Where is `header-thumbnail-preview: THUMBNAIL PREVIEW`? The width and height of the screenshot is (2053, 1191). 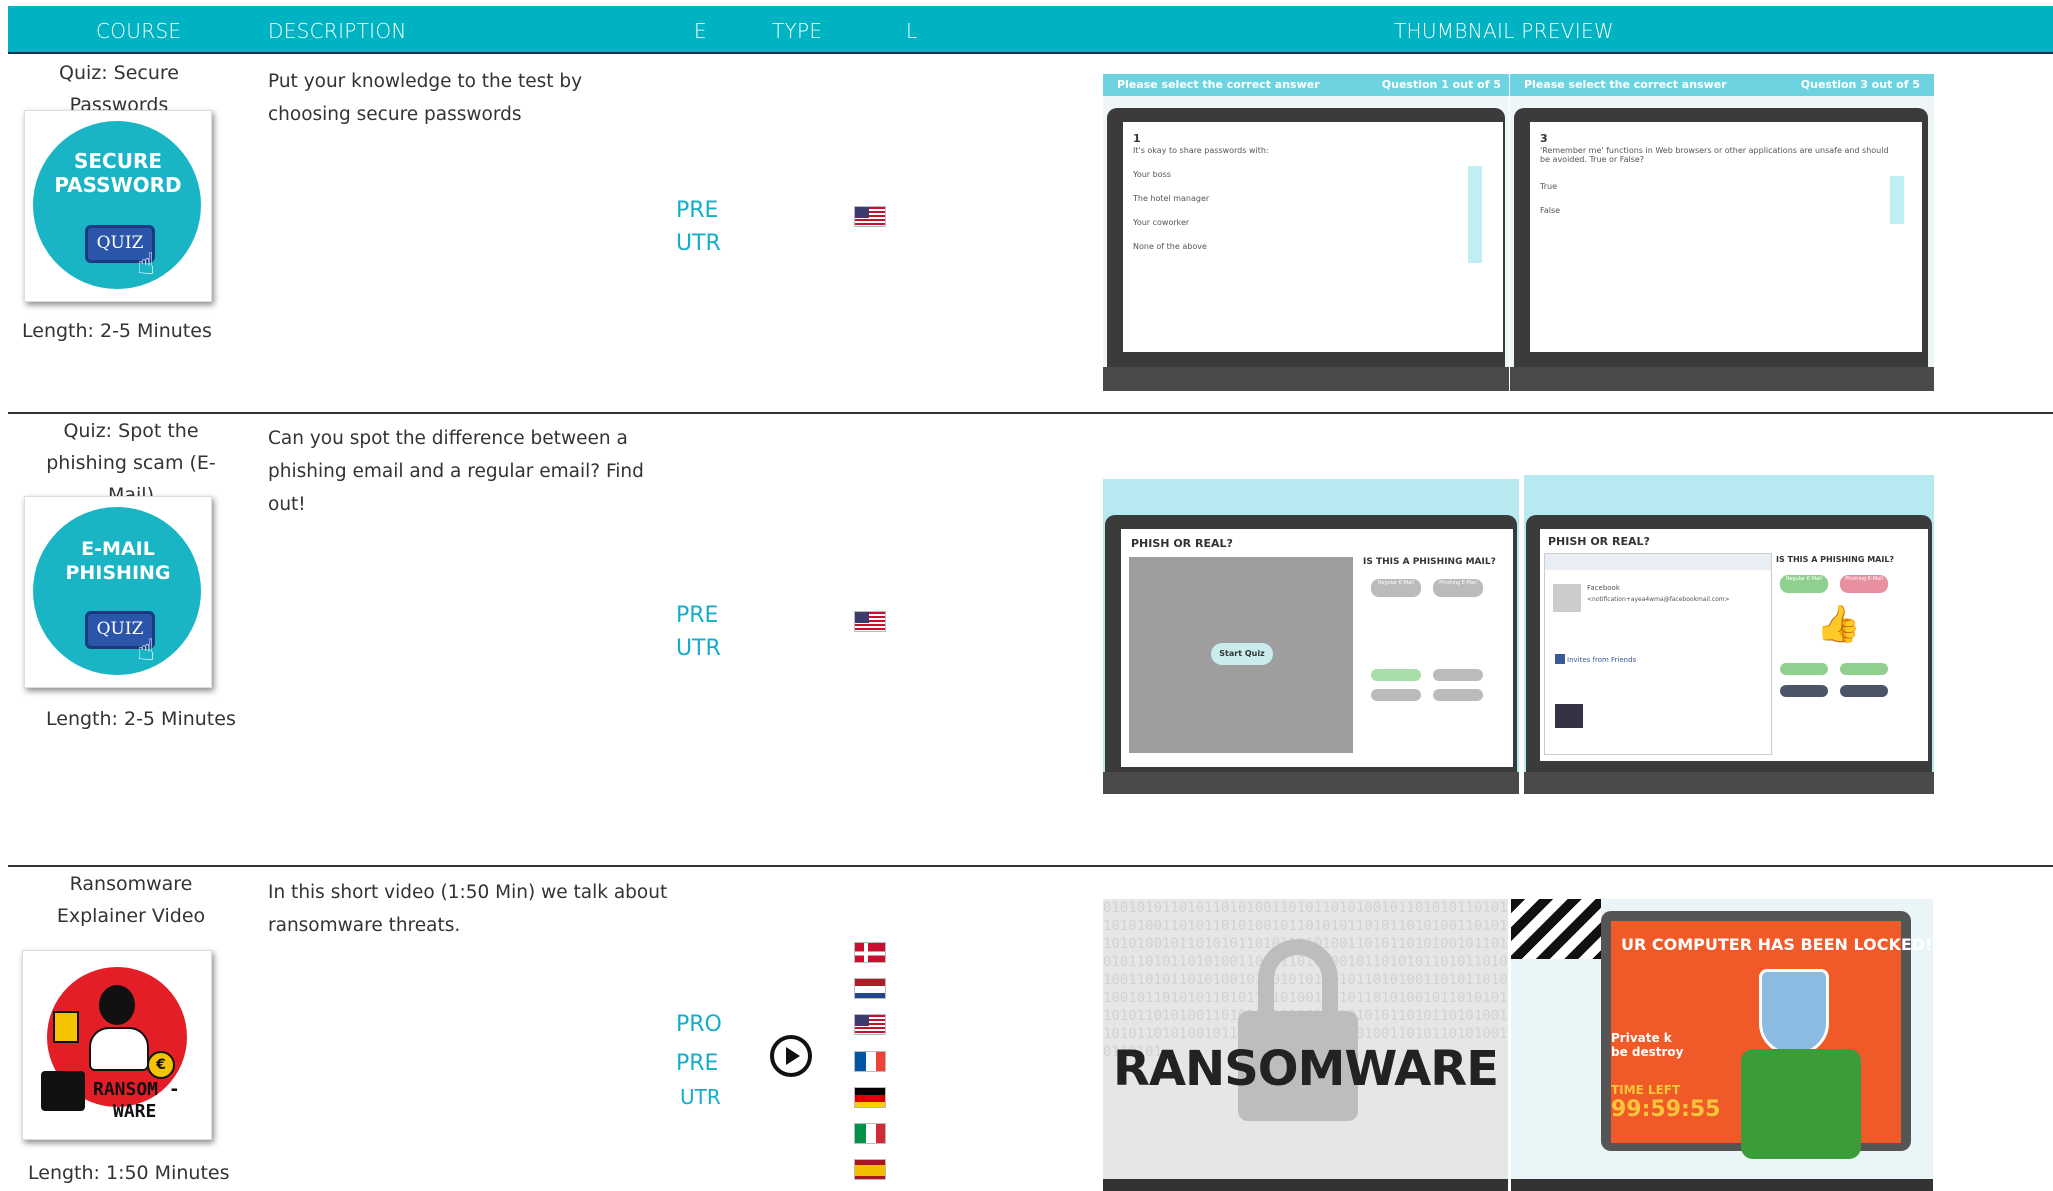
header-thumbnail-preview: THUMBNAIL PREVIEW is located at coordinates (1504, 31).